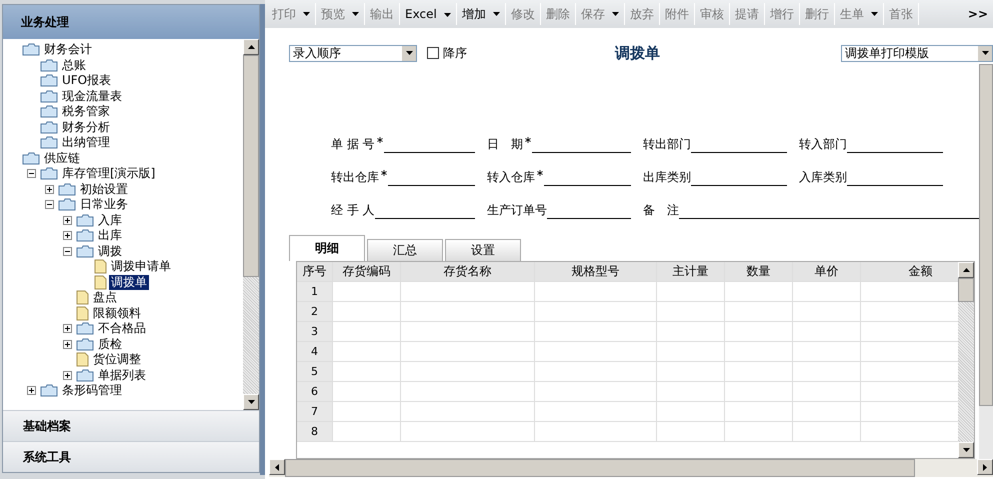 The image size is (993, 479). I want to click on tree-item: 货位调整, so click(117, 360).